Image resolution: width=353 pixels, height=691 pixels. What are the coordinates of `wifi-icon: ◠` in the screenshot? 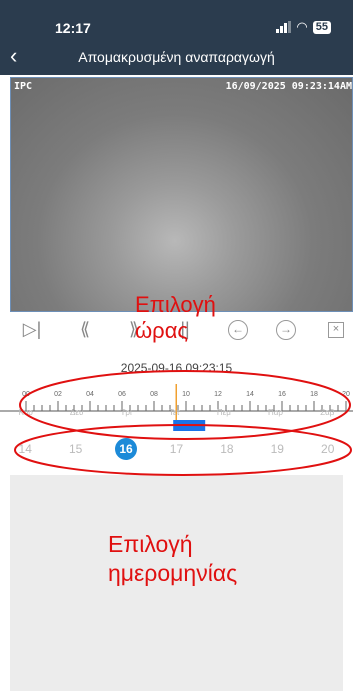 It's located at (302, 26).